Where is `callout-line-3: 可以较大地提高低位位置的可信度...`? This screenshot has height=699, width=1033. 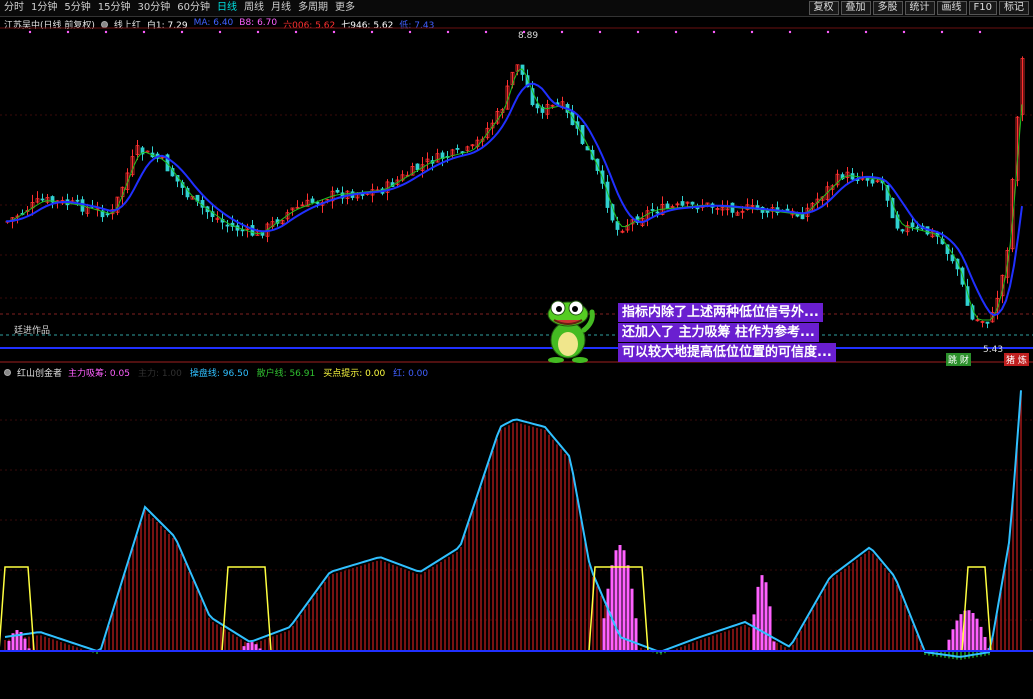 callout-line-3: 可以较大地提高低位位置的可信度... is located at coordinates (727, 352).